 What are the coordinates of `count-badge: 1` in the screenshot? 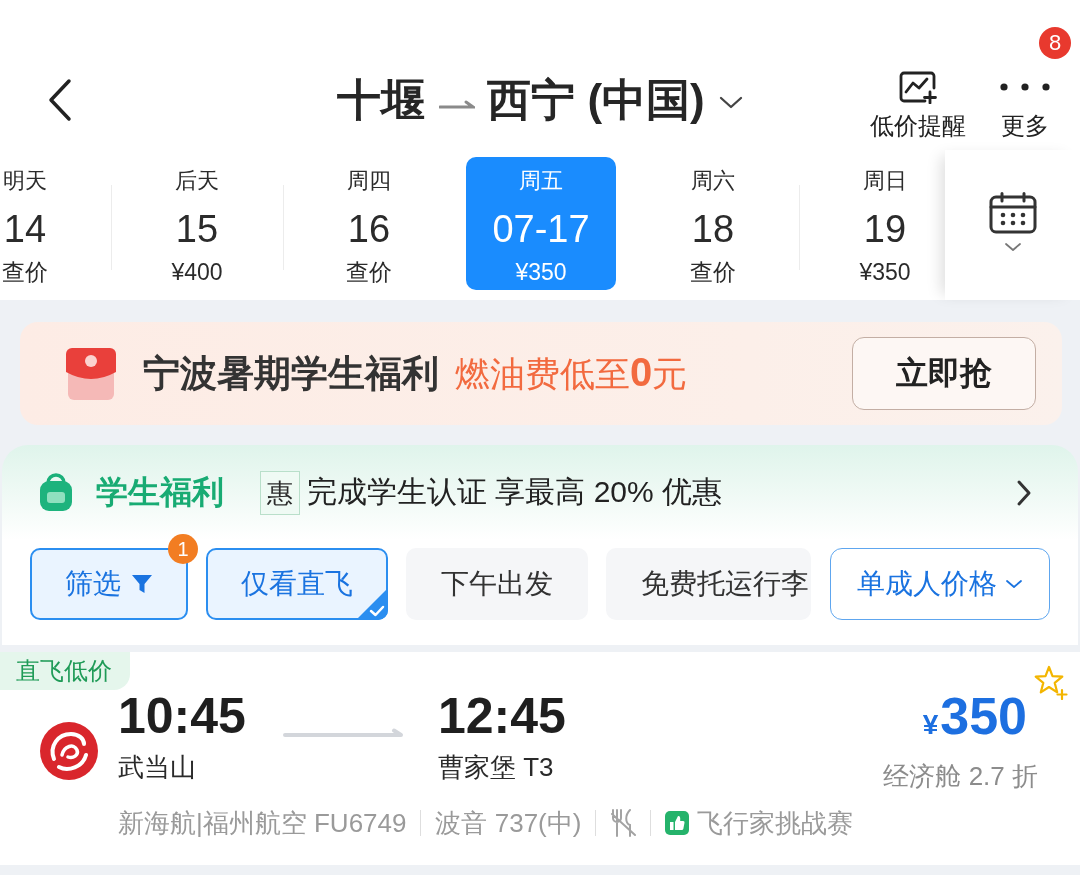 It's located at (183, 549).